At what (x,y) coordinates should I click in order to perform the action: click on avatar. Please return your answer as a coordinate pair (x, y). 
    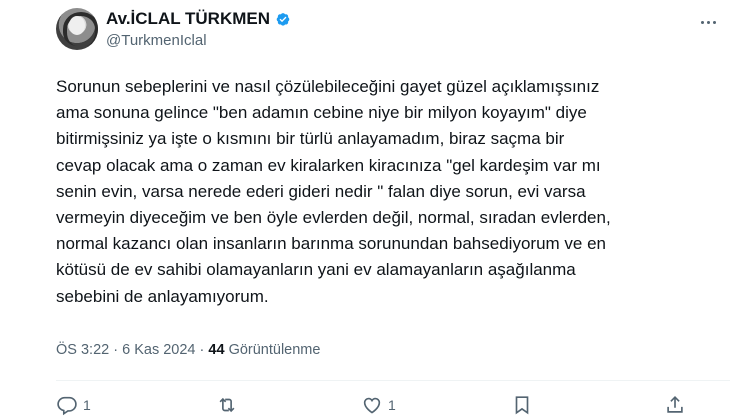
    Looking at the image, I should click on (77, 29).